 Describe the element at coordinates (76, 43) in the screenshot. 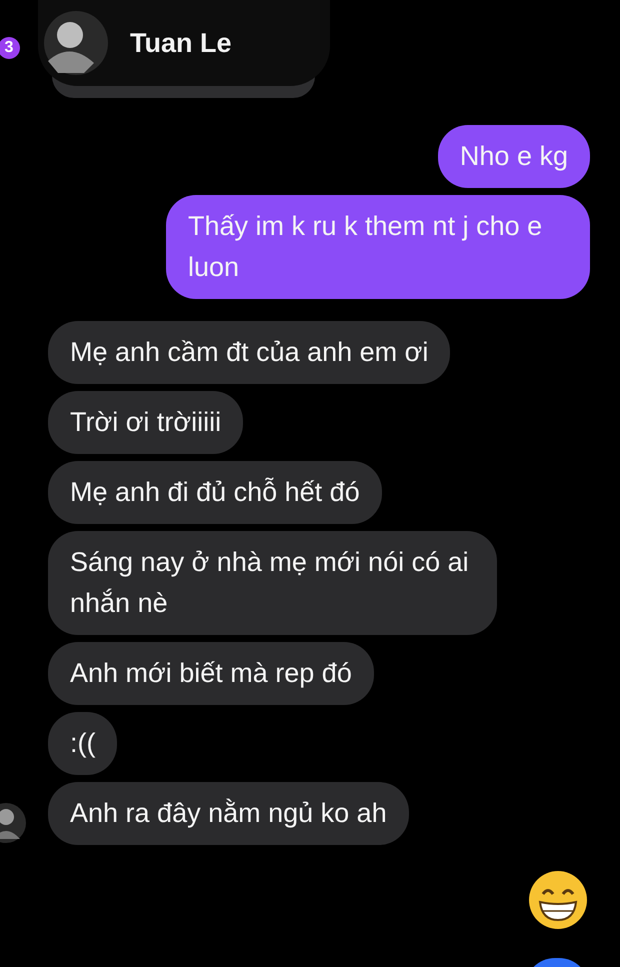

I see `avatar` at that location.